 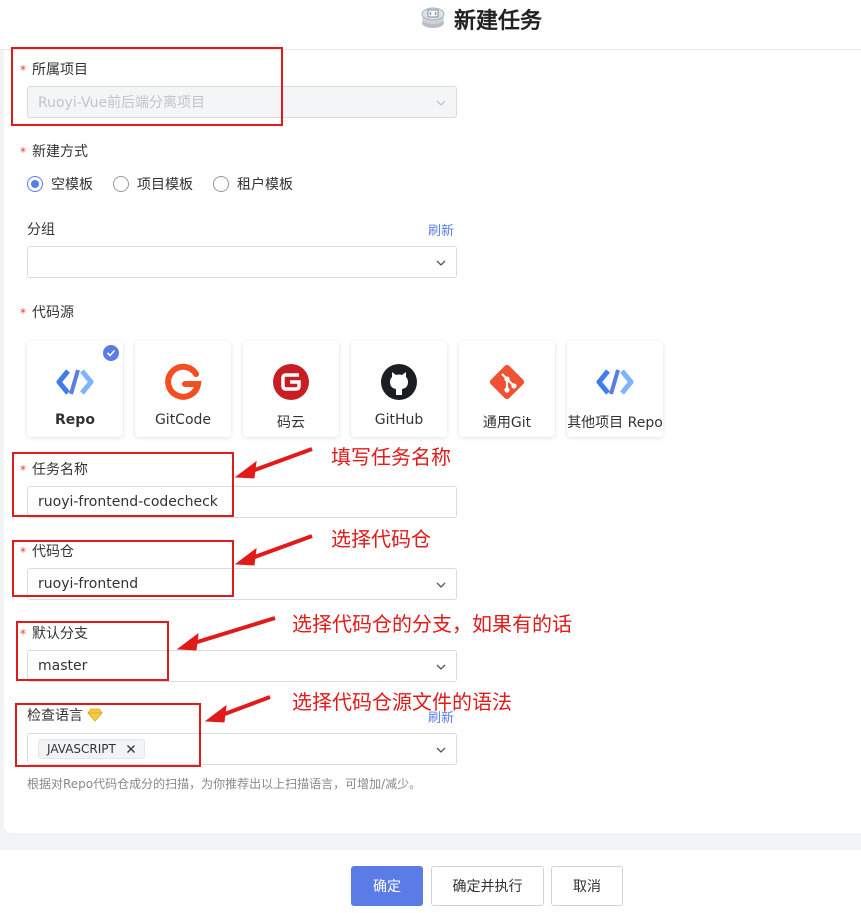 I want to click on annotation-repo: 选择代码仓, so click(x=381, y=539).